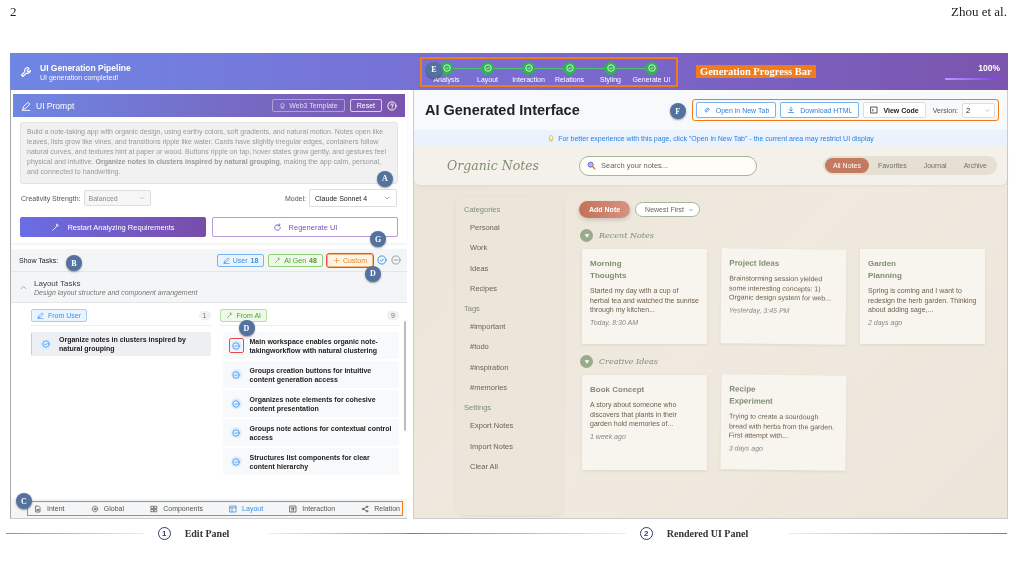  I want to click on panel-title: AI Generated Interface, so click(502, 110).